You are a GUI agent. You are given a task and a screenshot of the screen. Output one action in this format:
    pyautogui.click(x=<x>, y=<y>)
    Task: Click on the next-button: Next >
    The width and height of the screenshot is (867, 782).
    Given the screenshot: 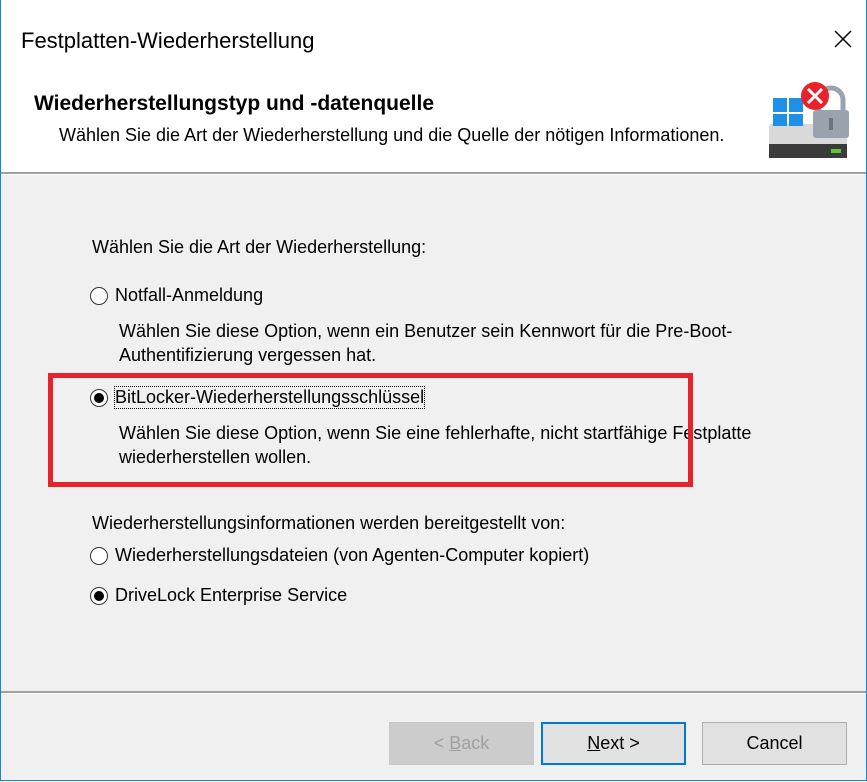 What is the action you would take?
    pyautogui.click(x=613, y=743)
    